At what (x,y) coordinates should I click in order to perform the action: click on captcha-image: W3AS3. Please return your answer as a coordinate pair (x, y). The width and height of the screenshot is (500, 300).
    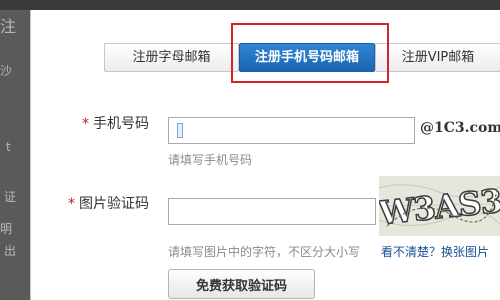
    Looking at the image, I should click on (439, 206).